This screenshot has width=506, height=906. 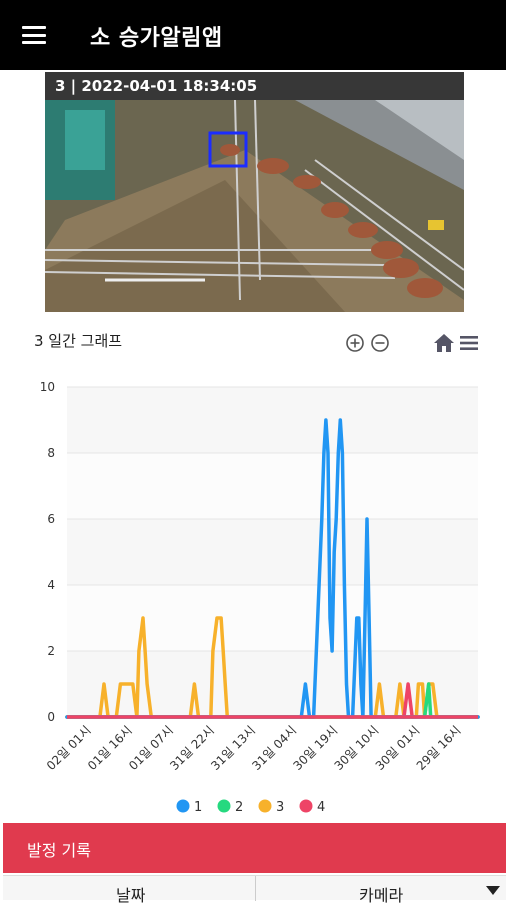 What do you see at coordinates (469, 343) in the screenshot?
I see `chart-menu-icon` at bounding box center [469, 343].